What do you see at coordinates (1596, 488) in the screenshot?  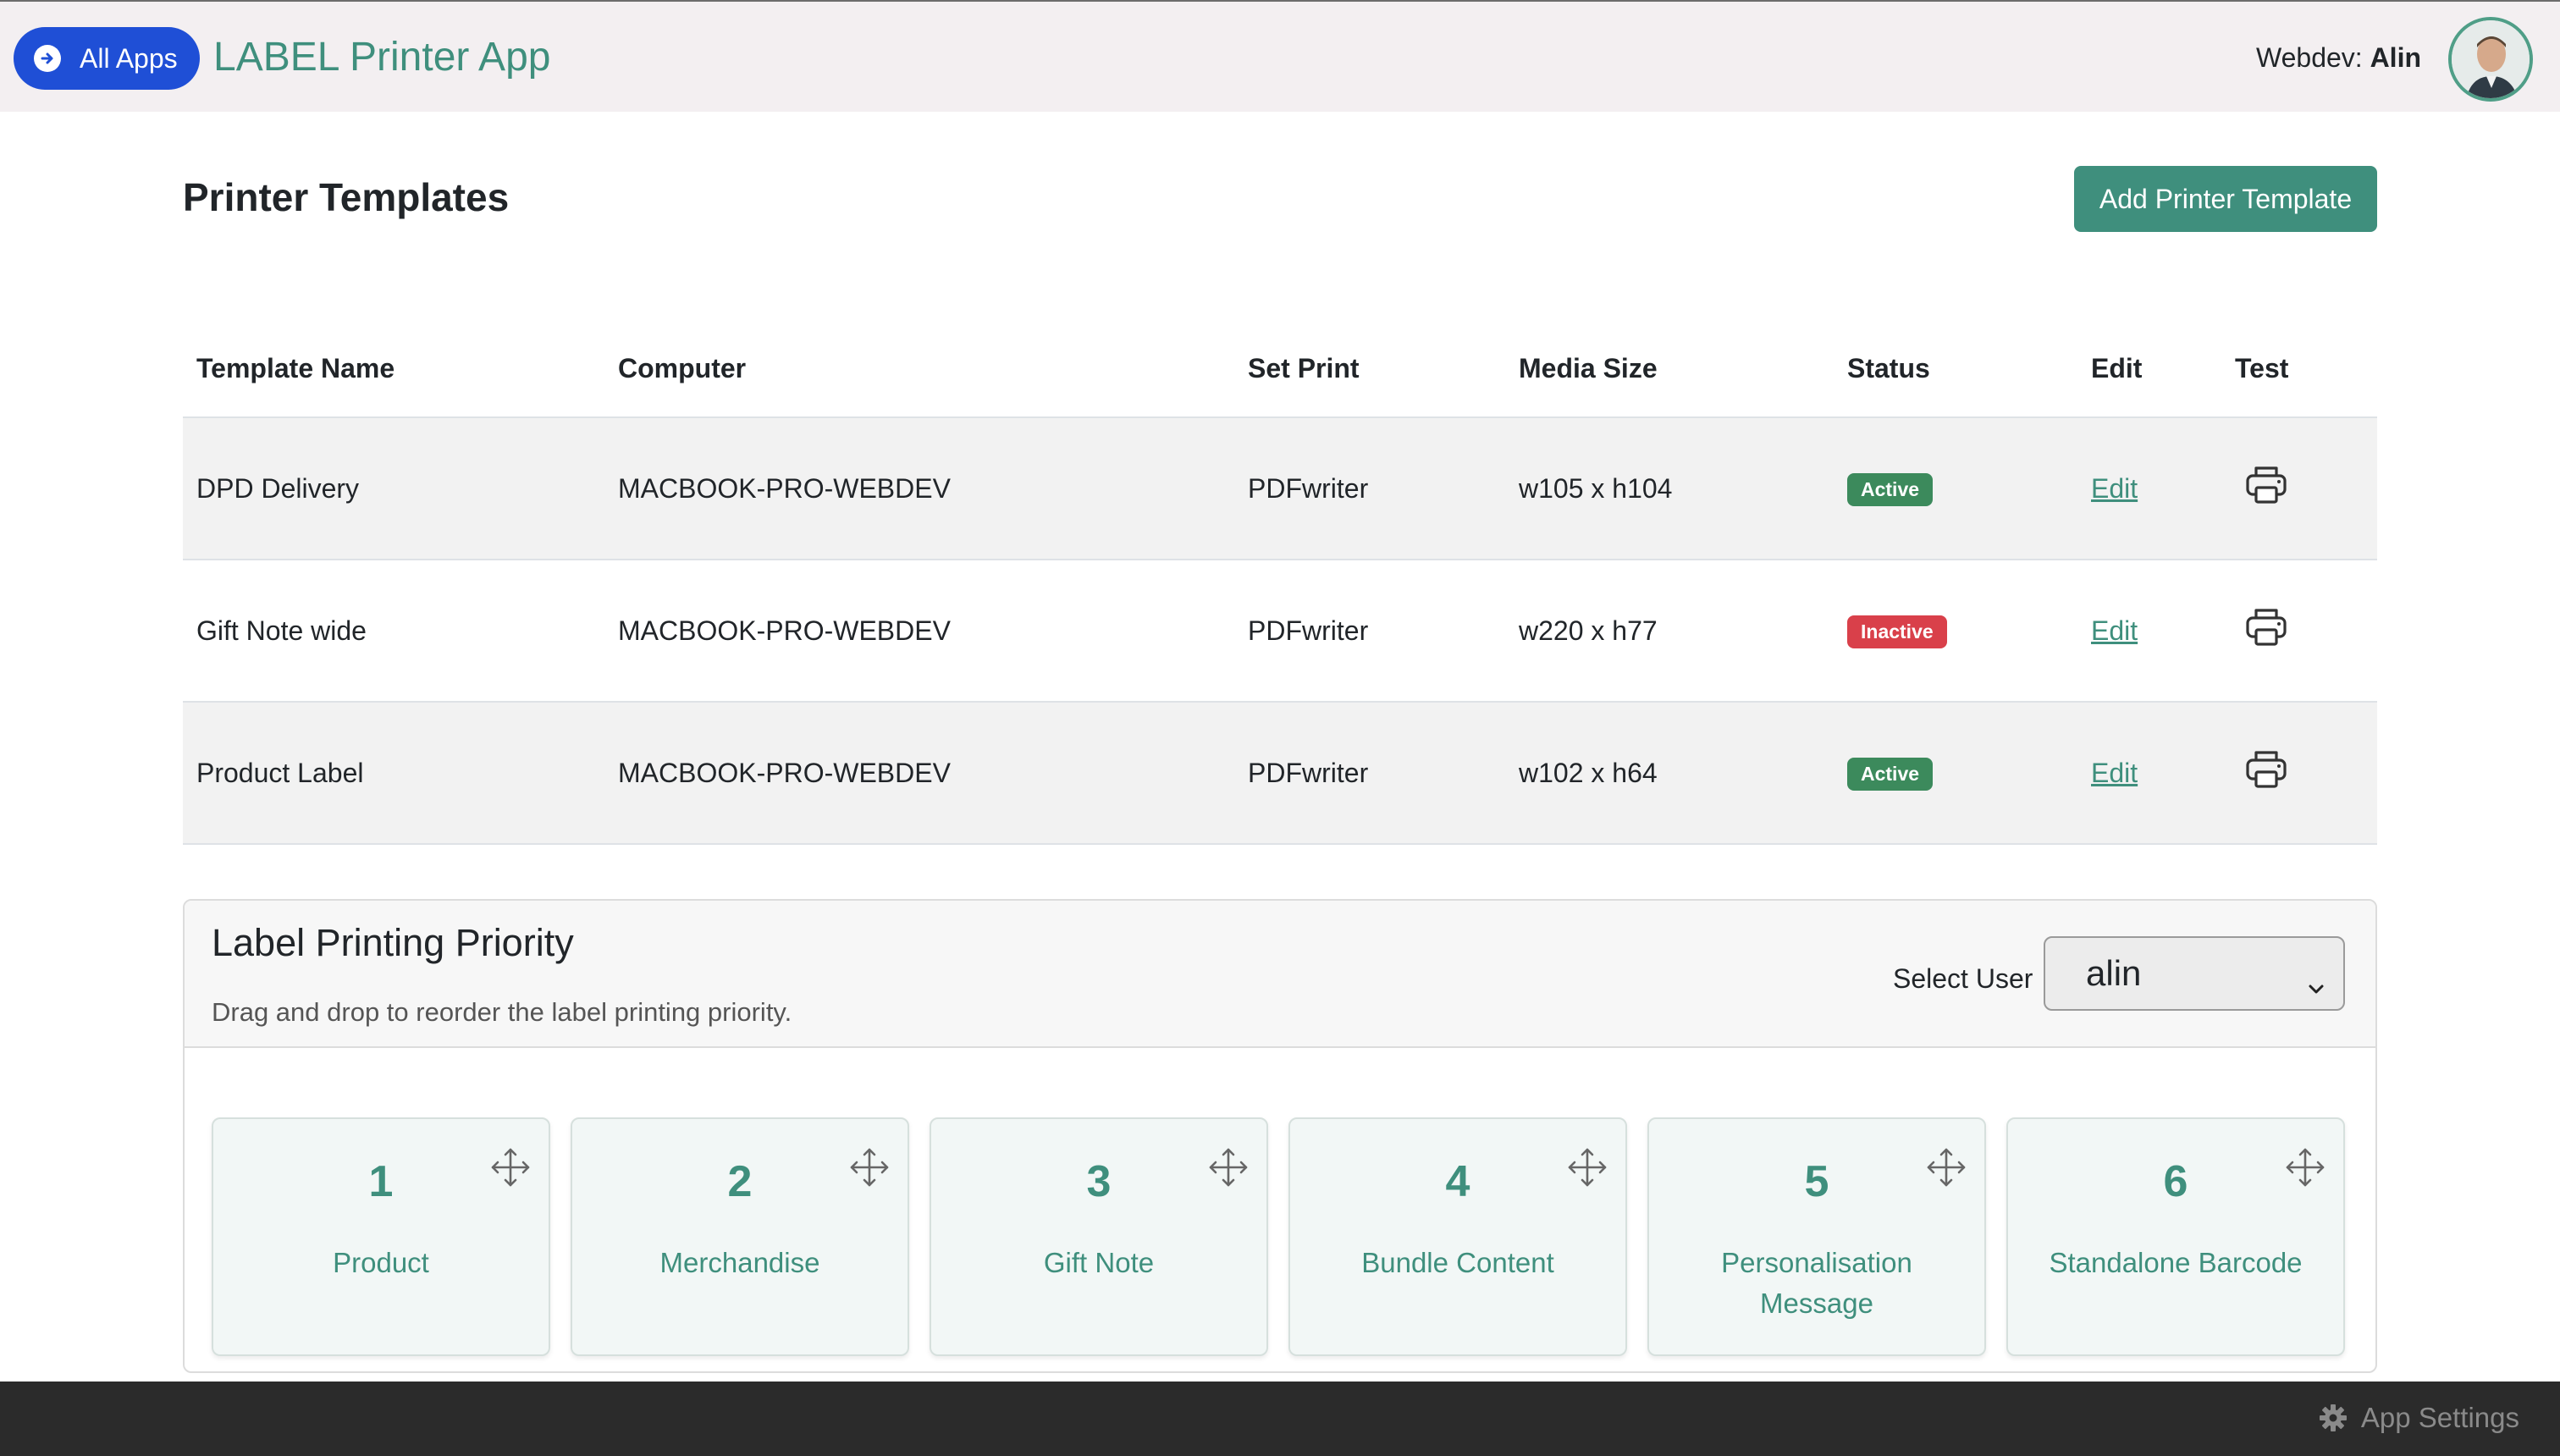 I see `media-size: w105 x h104` at bounding box center [1596, 488].